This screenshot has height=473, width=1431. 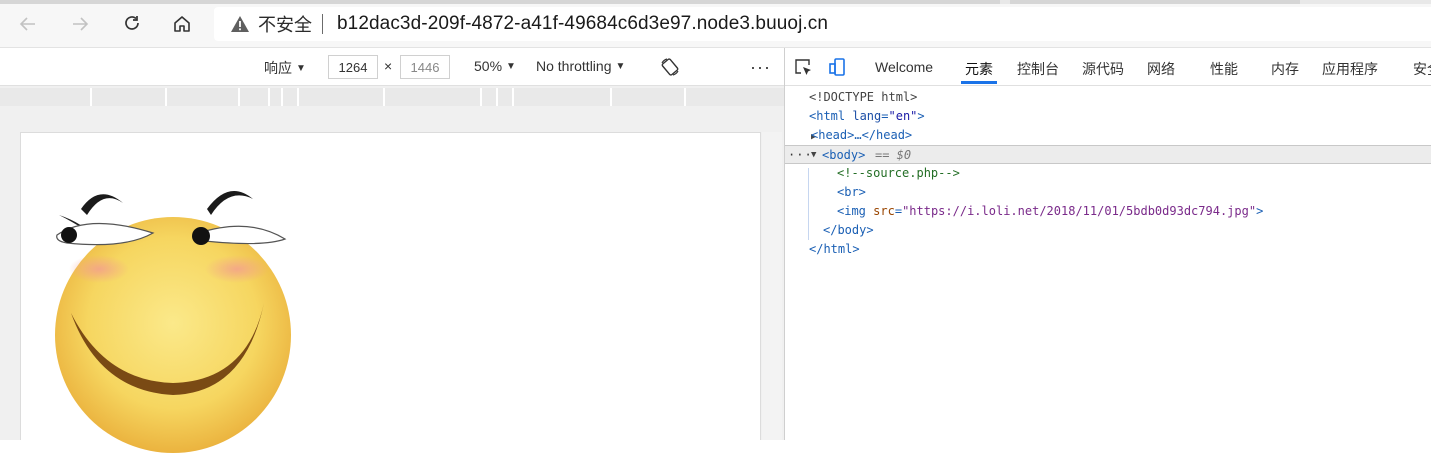 I want to click on smiling-face-image, so click(x=173, y=322).